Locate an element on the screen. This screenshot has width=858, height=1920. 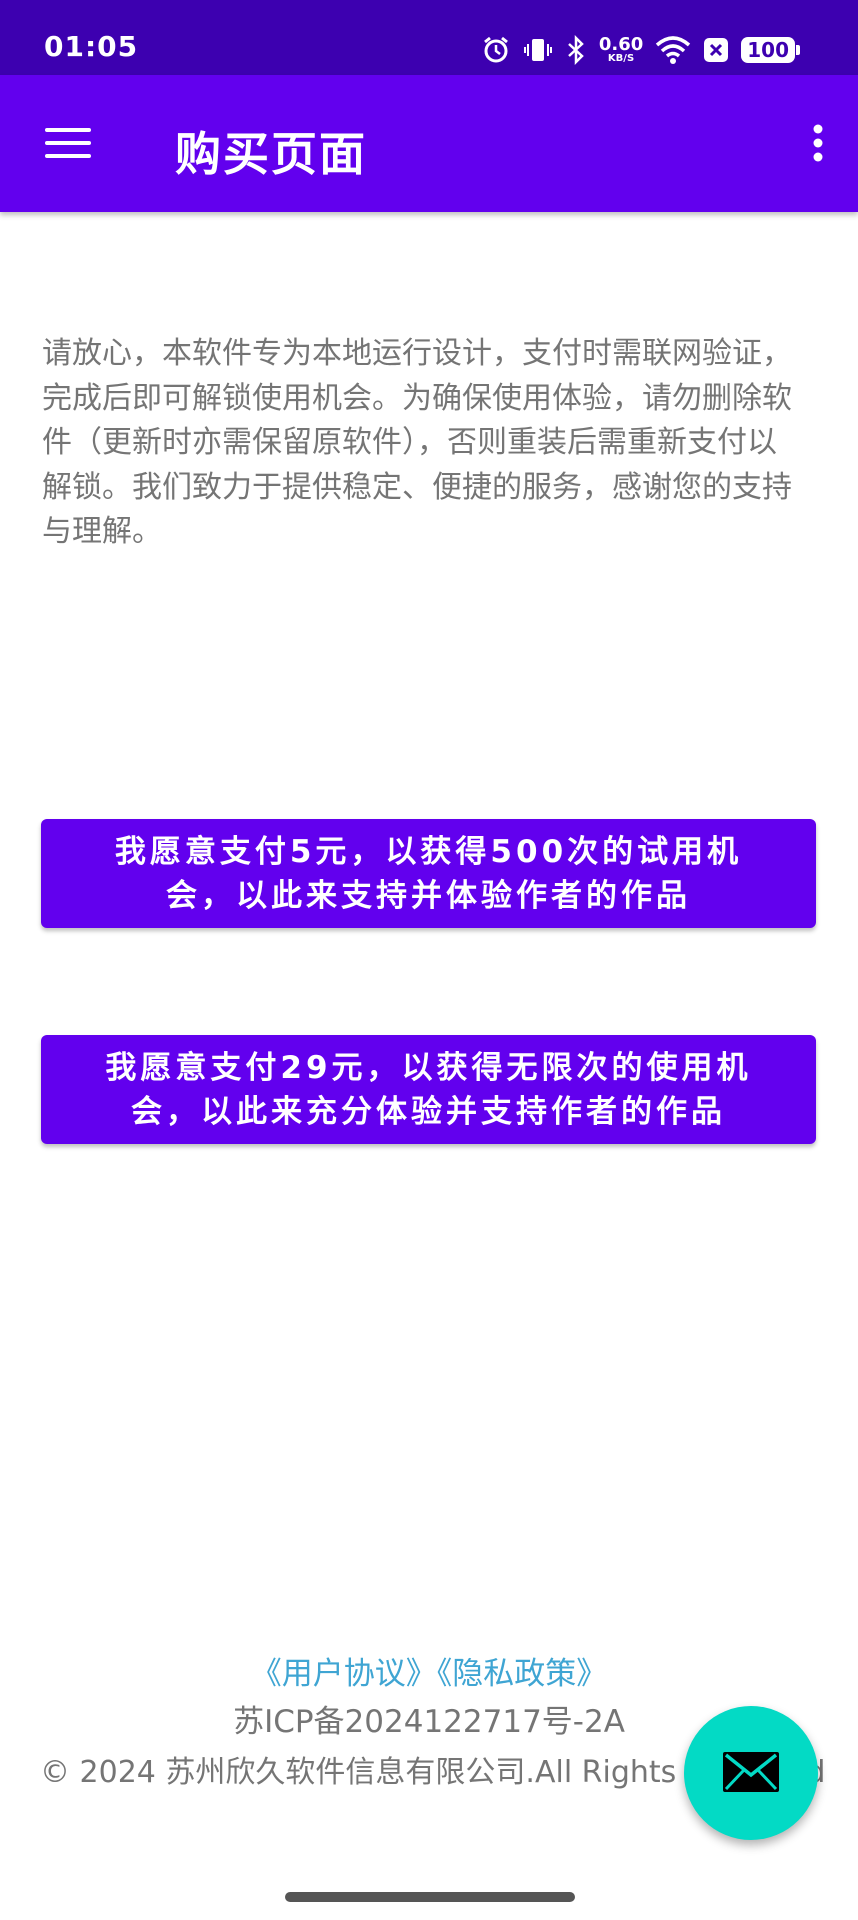
net-speed: 0.60 KB/S is located at coordinates (621, 49).